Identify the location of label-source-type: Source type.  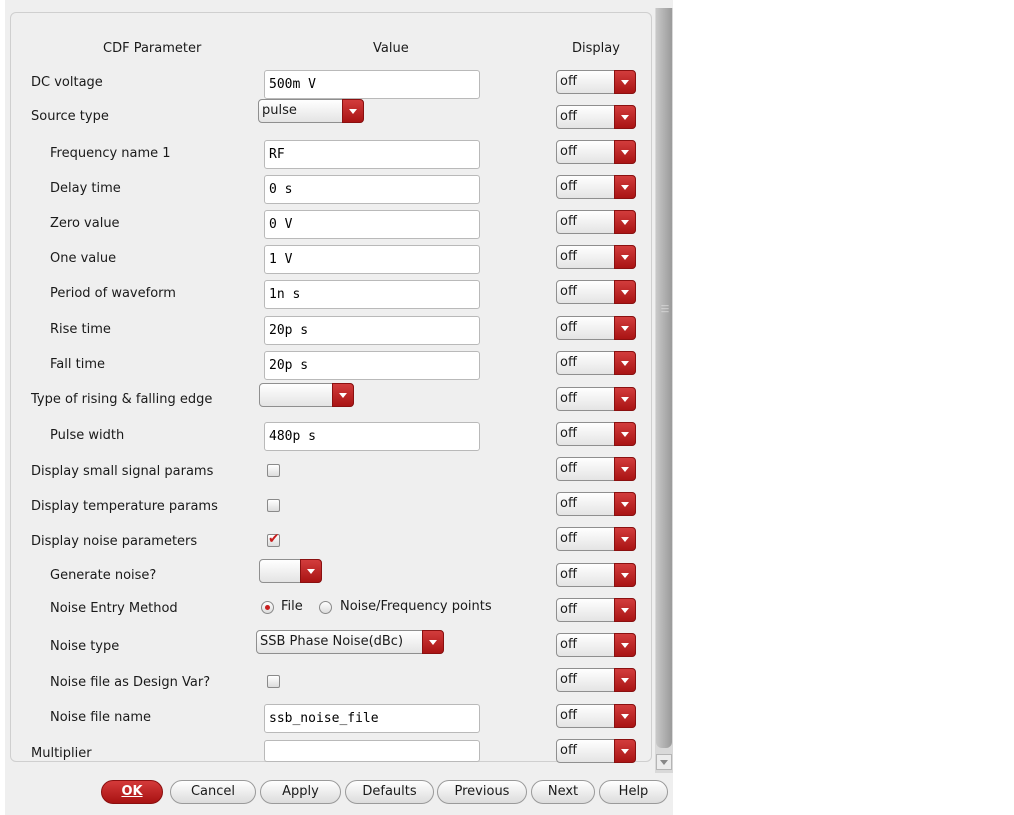
(70, 116).